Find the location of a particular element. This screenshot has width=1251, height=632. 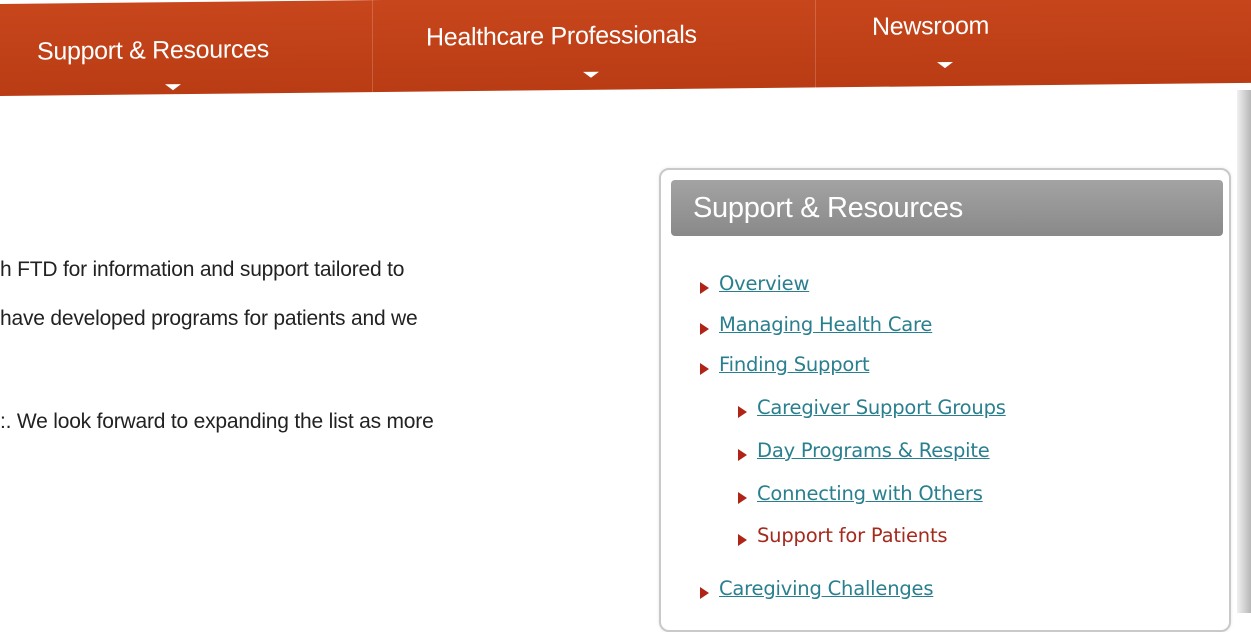

sidebar-link-managing-health-care: Managing Health Care is located at coordinates (825, 324).